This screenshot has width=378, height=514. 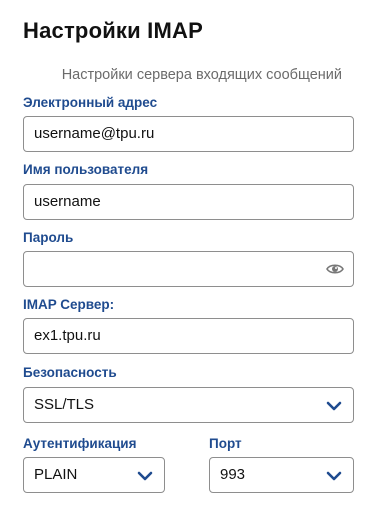 What do you see at coordinates (80, 443) in the screenshot?
I see `auth-label: Аутентификация` at bounding box center [80, 443].